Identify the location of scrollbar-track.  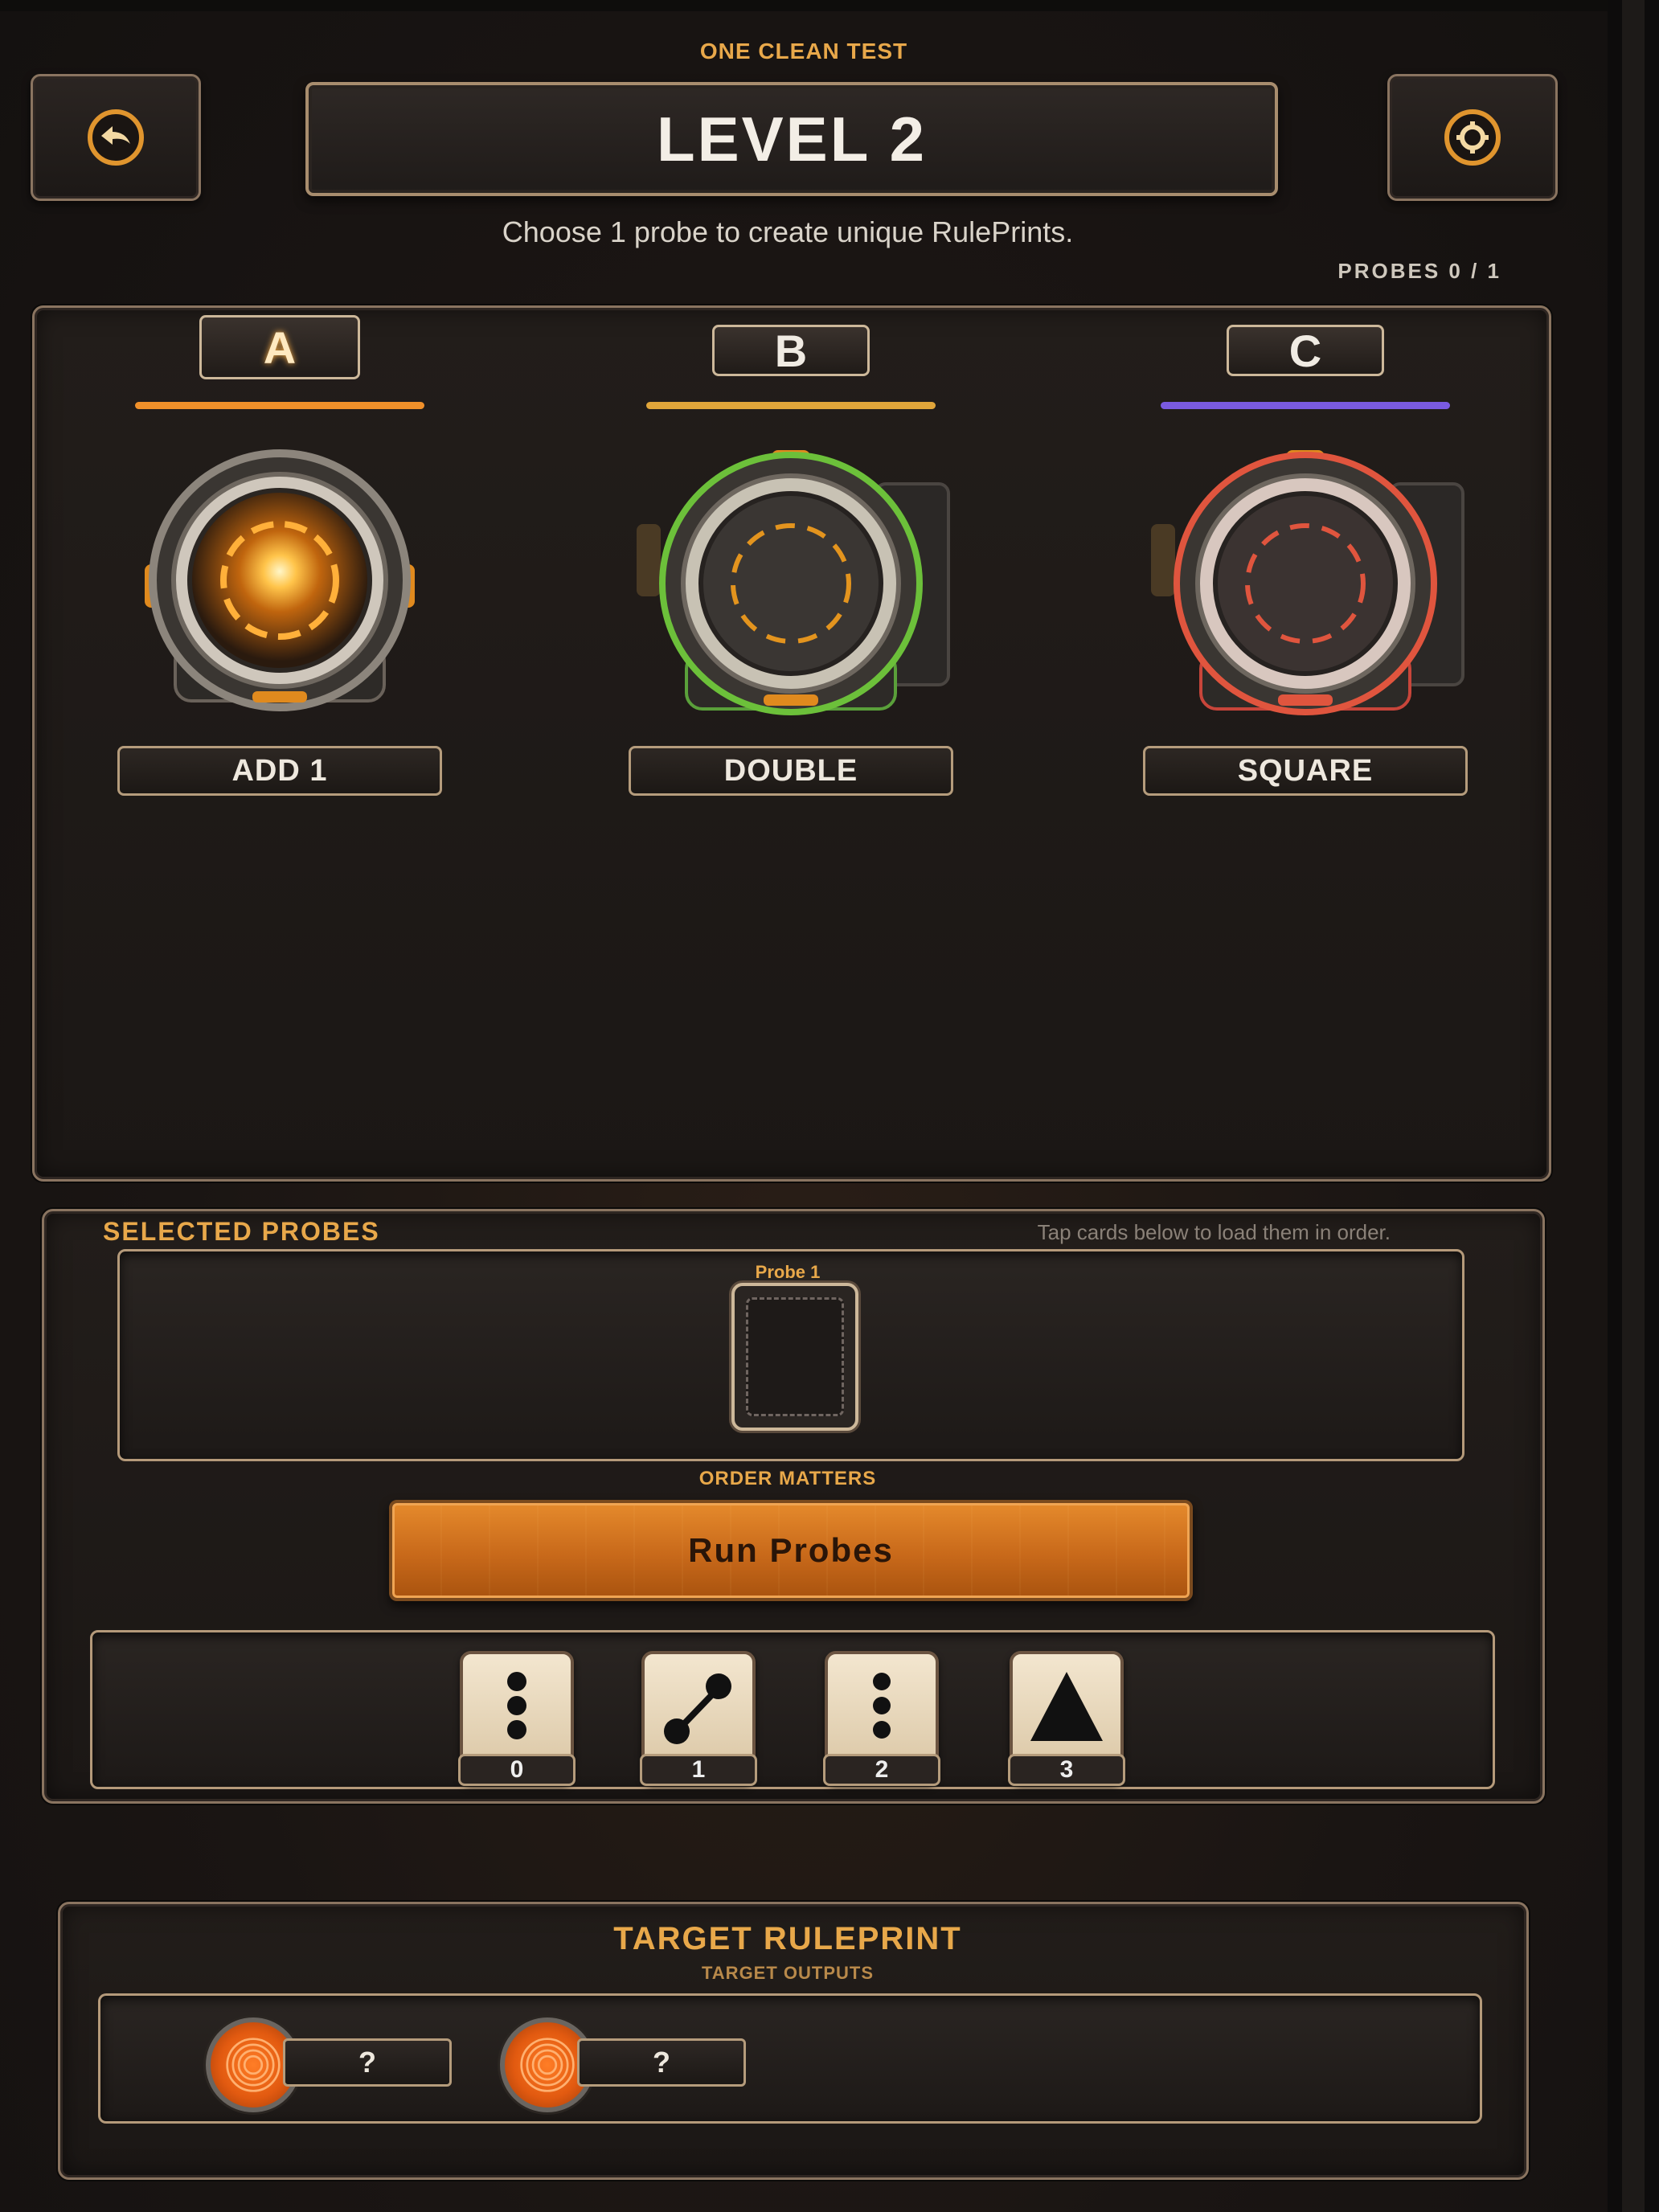
(1633, 1106).